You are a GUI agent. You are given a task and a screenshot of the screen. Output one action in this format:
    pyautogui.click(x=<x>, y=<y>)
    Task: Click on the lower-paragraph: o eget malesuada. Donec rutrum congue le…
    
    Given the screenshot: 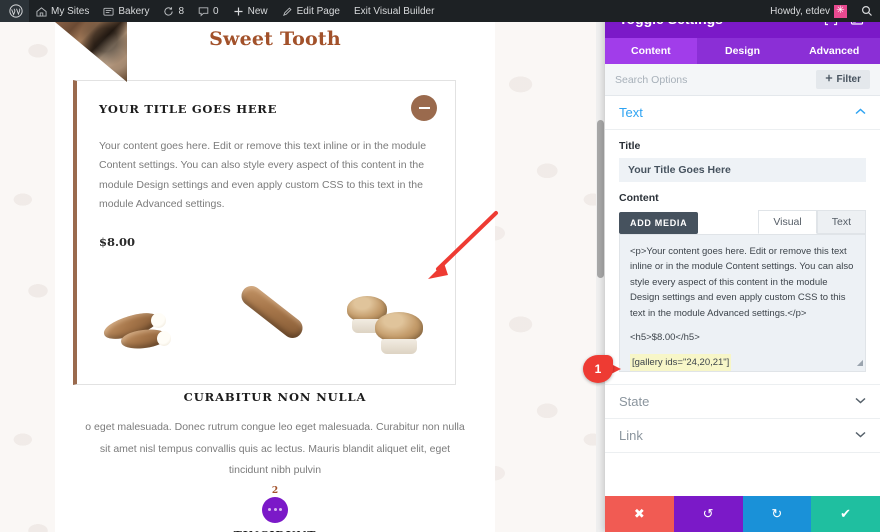 What is the action you would take?
    pyautogui.click(x=275, y=449)
    